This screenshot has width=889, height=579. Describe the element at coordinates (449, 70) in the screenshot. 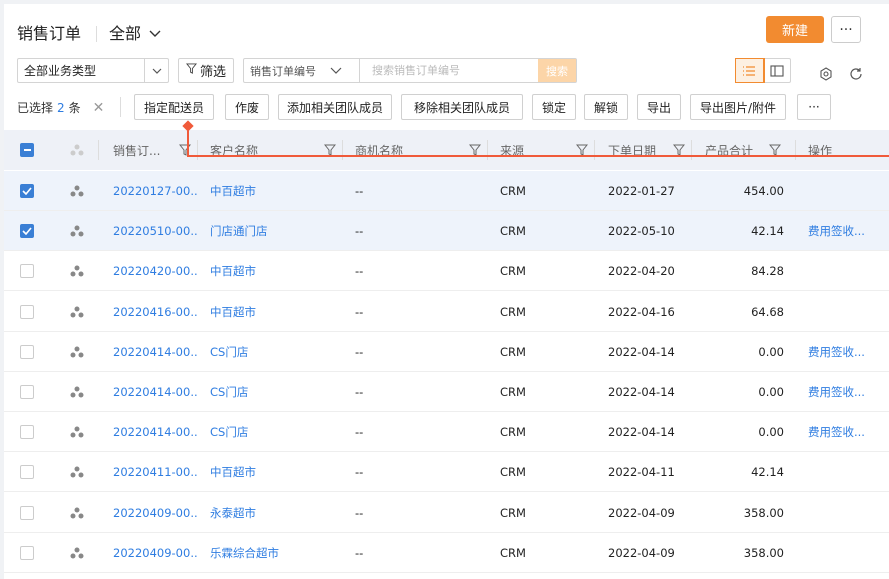

I see `search-input` at that location.